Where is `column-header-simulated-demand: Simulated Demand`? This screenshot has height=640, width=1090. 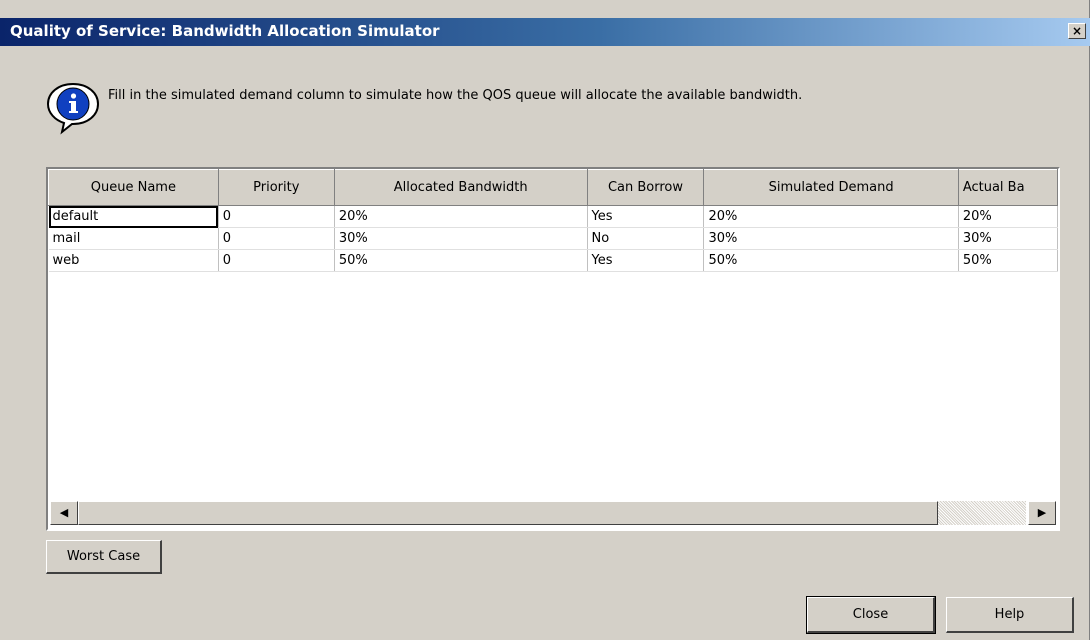 column-header-simulated-demand: Simulated Demand is located at coordinates (831, 187).